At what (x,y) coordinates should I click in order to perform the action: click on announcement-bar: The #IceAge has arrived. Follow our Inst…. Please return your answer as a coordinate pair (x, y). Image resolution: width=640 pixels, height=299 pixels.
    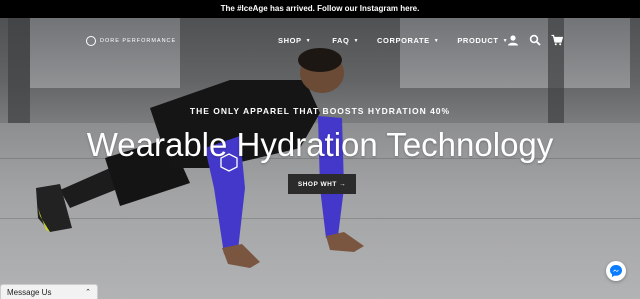
    Looking at the image, I should click on (320, 9).